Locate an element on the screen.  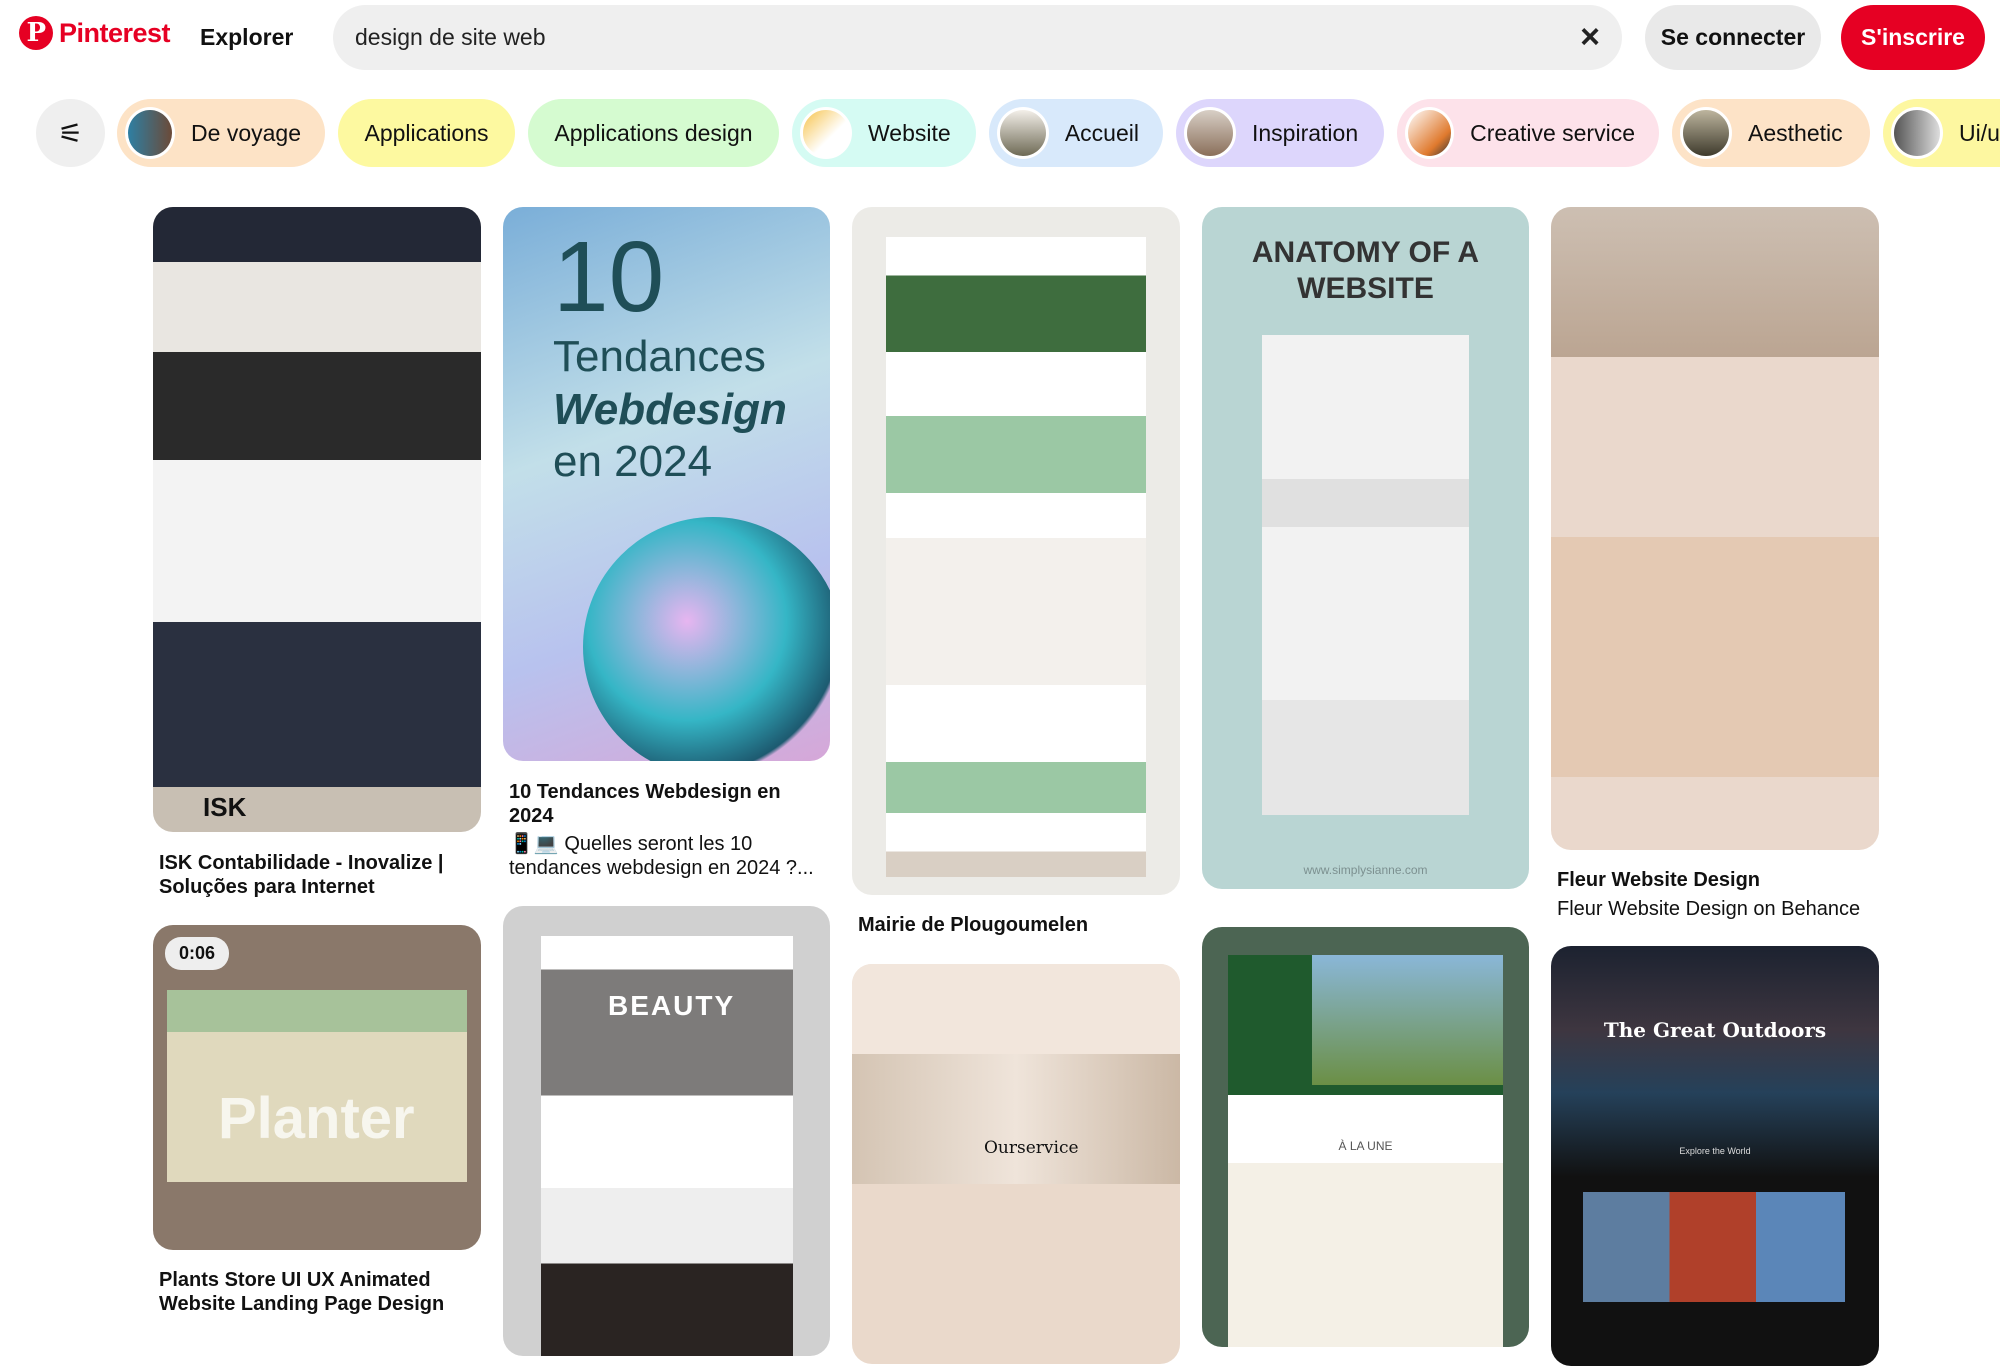
pin-image-footer: www.simplysianne.com is located at coordinates (1365, 870).